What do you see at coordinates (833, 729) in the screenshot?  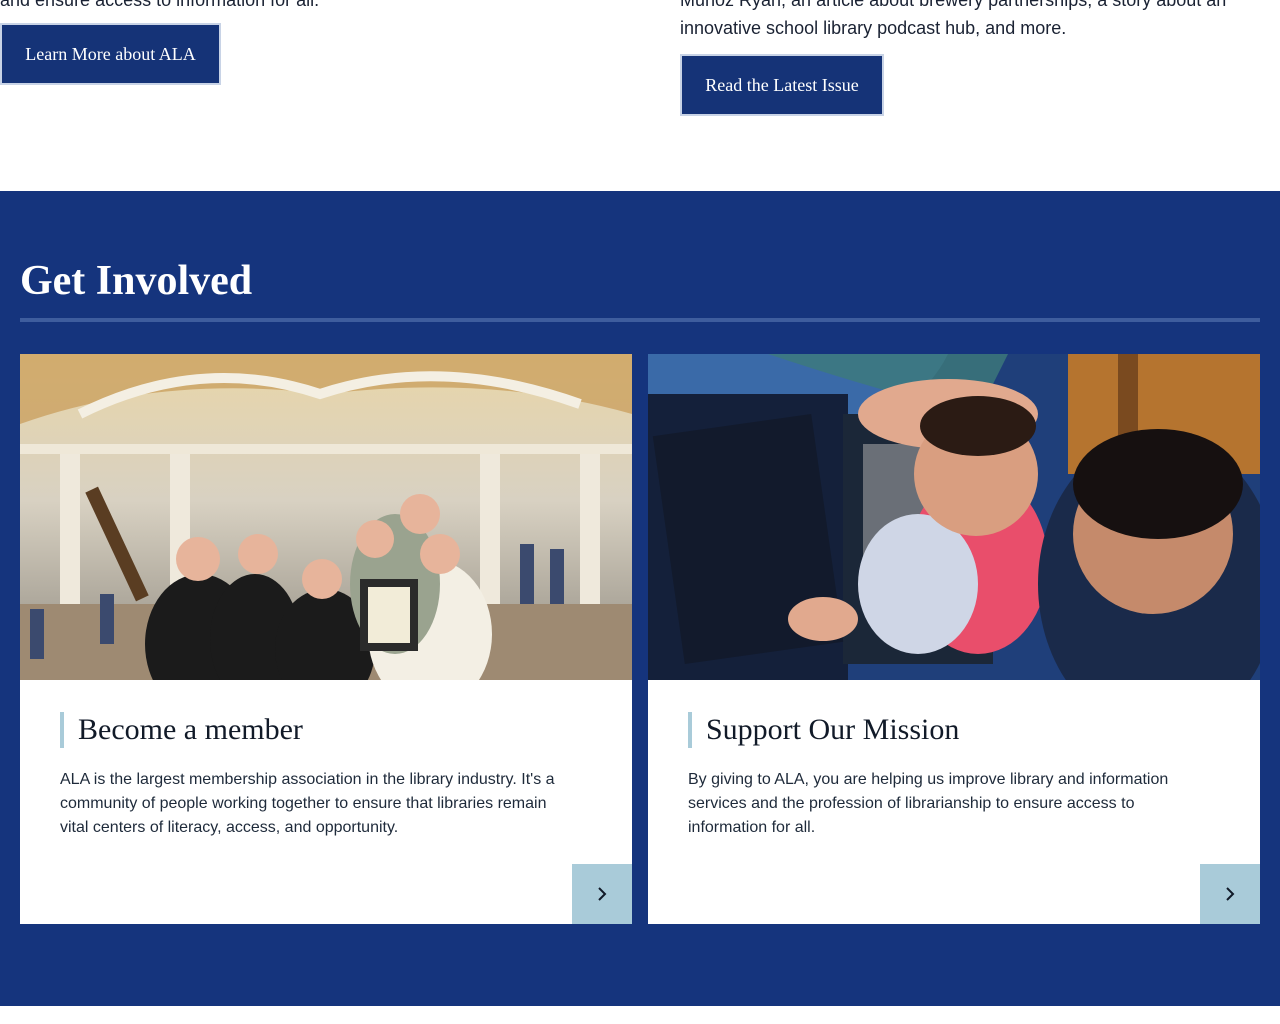 I see `card-title: Support Our Mission` at bounding box center [833, 729].